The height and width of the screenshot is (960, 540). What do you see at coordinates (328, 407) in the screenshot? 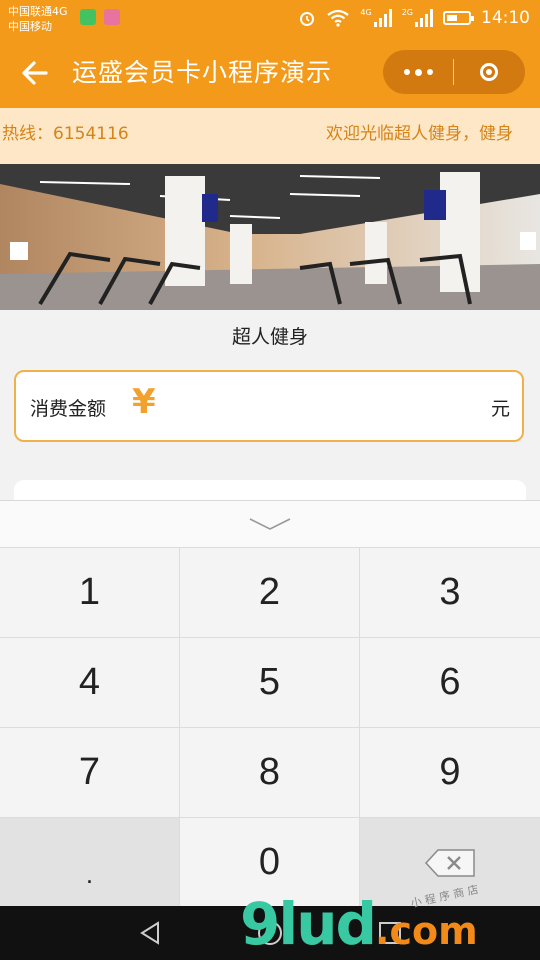
I see `amount-input` at bounding box center [328, 407].